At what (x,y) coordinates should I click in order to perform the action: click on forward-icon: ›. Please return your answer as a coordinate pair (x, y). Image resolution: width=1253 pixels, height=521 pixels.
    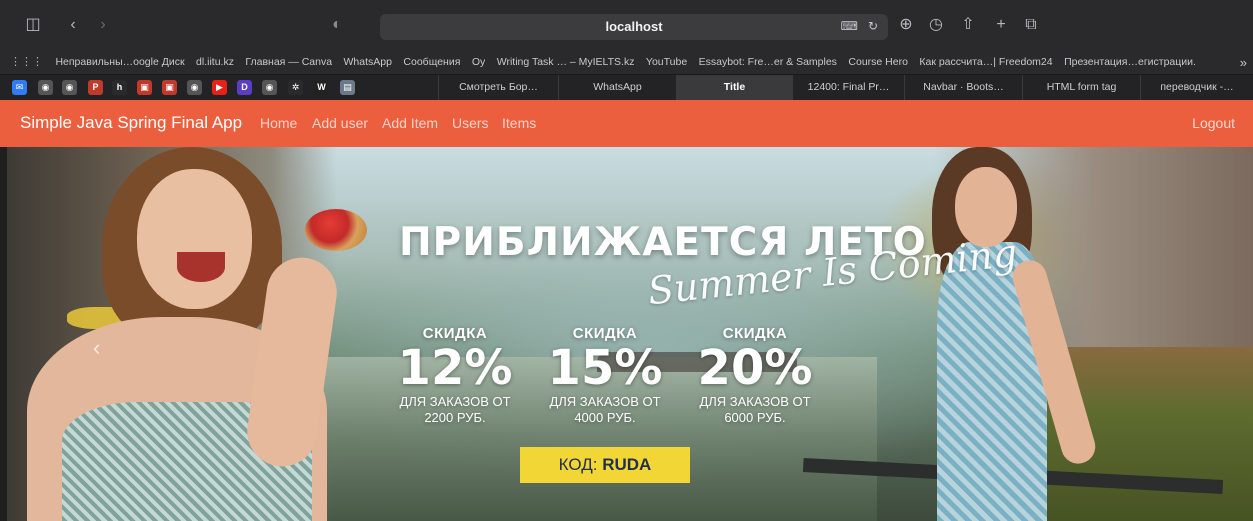
    Looking at the image, I should click on (103, 25).